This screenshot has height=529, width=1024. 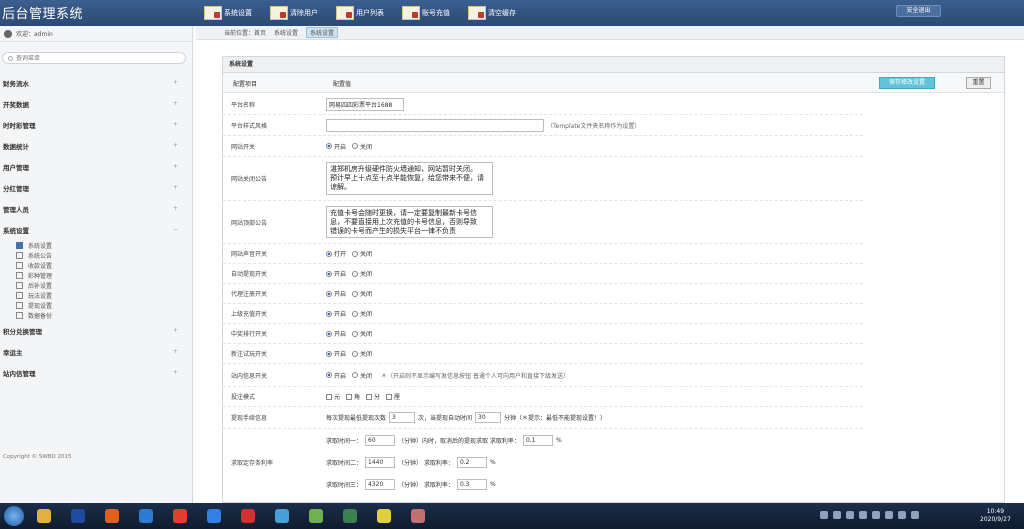 What do you see at coordinates (96, 145) in the screenshot?
I see `sidebar-item-statistics: 数据统计 +` at bounding box center [96, 145].